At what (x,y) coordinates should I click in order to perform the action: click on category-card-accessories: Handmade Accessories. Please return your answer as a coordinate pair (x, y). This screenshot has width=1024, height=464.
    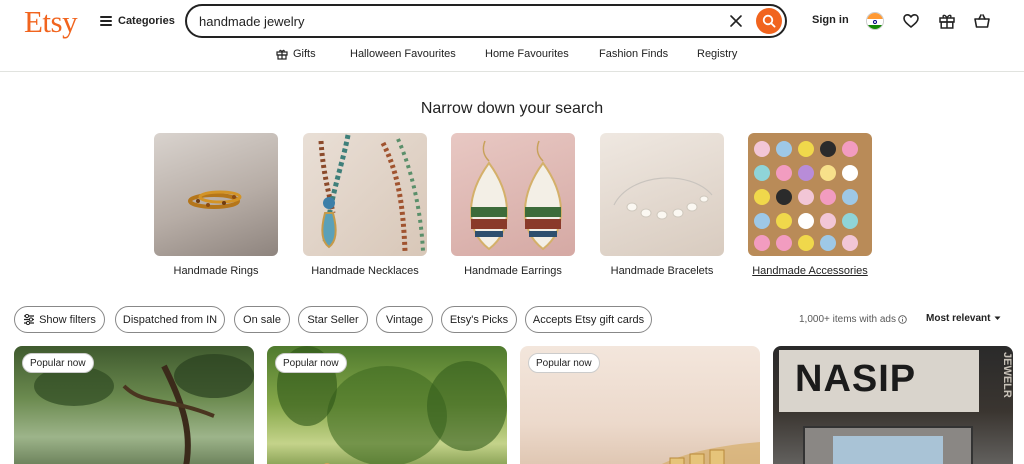
    Looking at the image, I should click on (810, 205).